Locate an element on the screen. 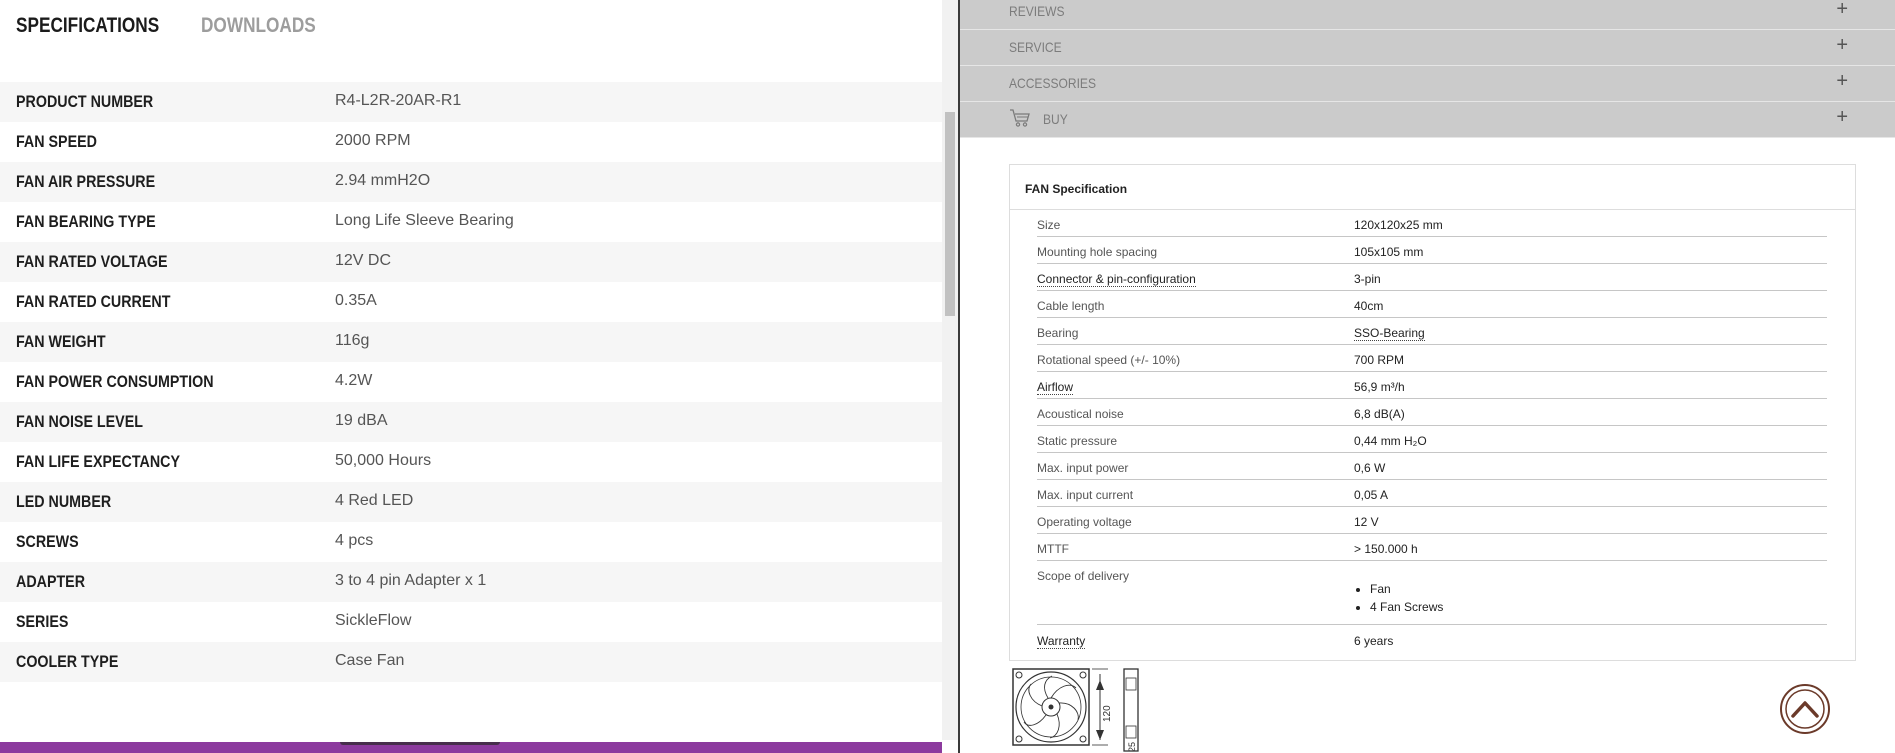 The image size is (1895, 753). spec-value: 12V DC is located at coordinates (363, 260).